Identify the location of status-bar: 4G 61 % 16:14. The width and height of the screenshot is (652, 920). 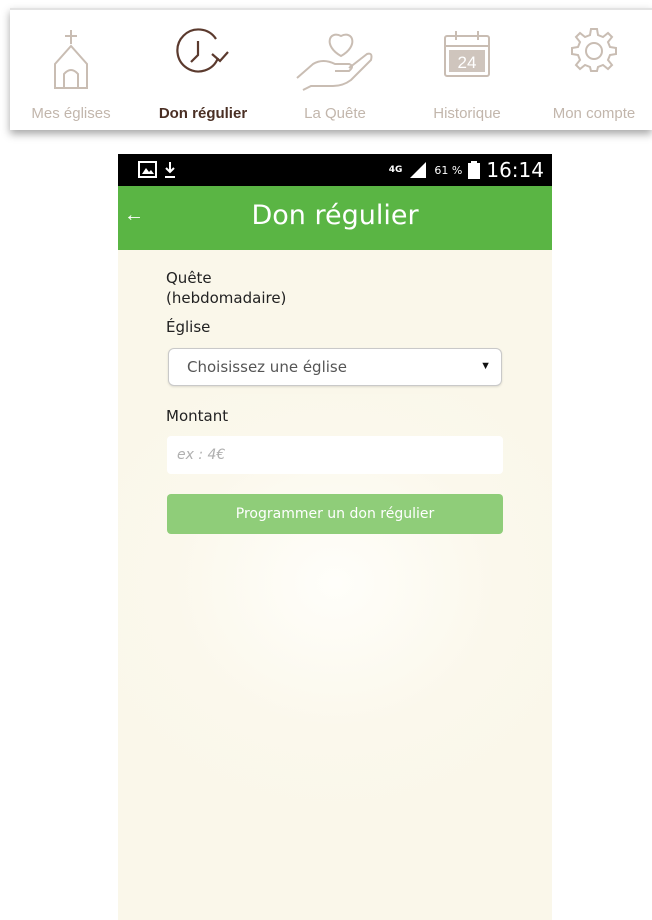
(335, 170).